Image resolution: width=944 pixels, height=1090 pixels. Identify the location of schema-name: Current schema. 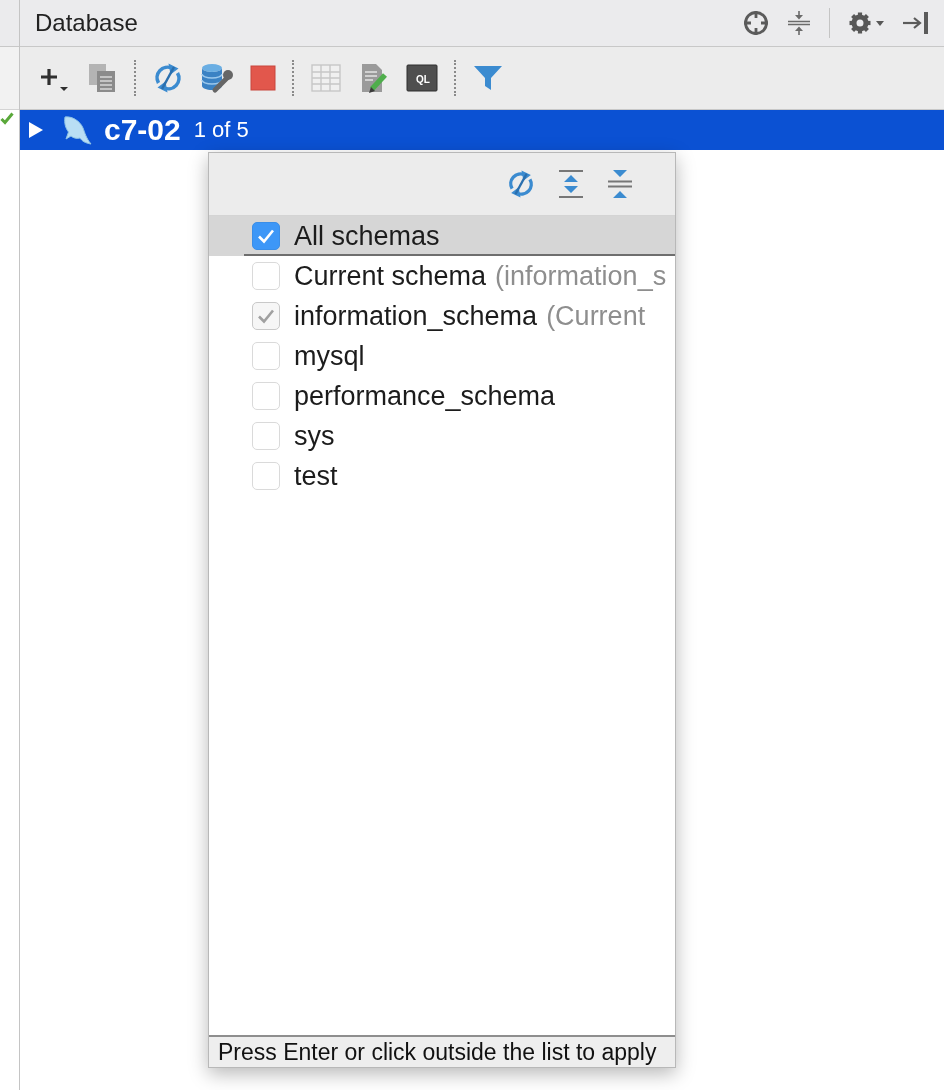
(390, 276).